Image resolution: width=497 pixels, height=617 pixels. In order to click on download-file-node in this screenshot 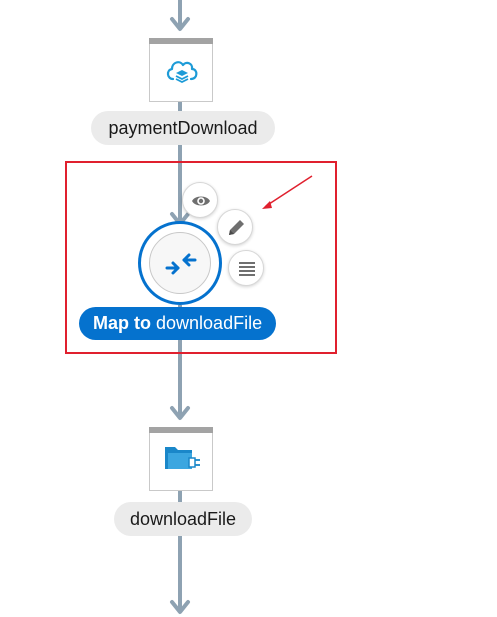, I will do `click(181, 459)`.